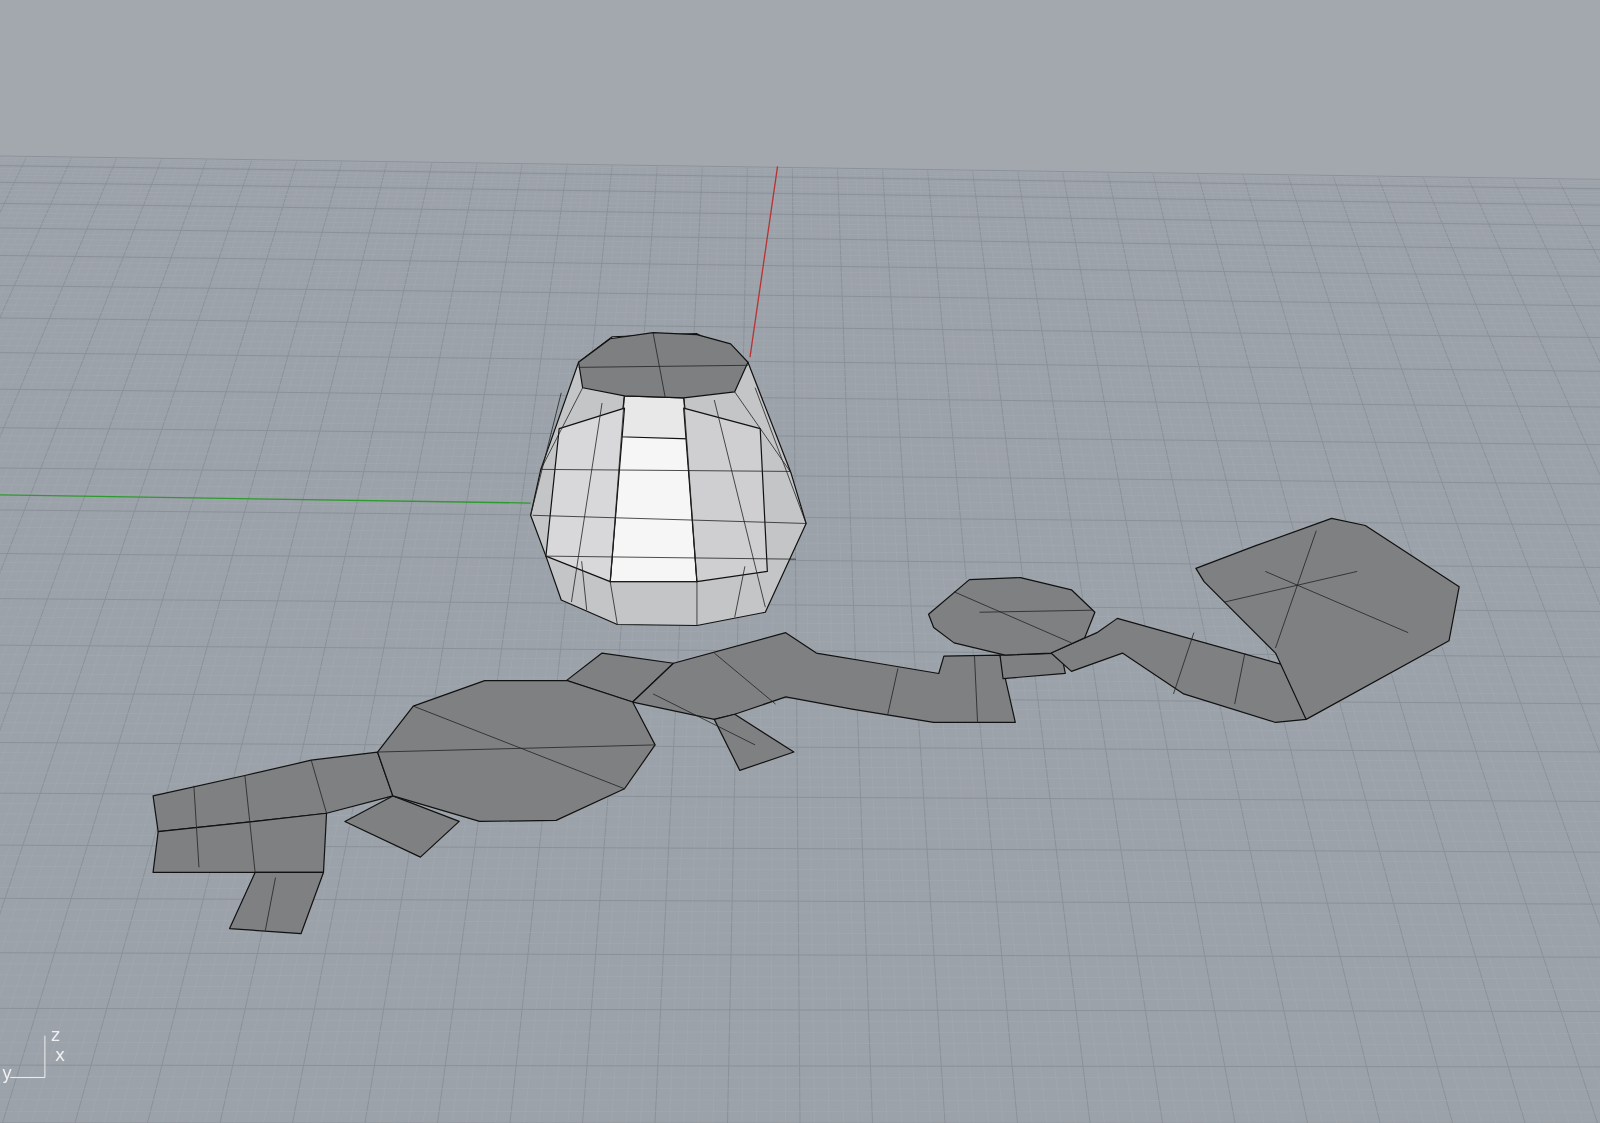 This screenshot has height=1123, width=1600. I want to click on axis-label: x, so click(60, 1055).